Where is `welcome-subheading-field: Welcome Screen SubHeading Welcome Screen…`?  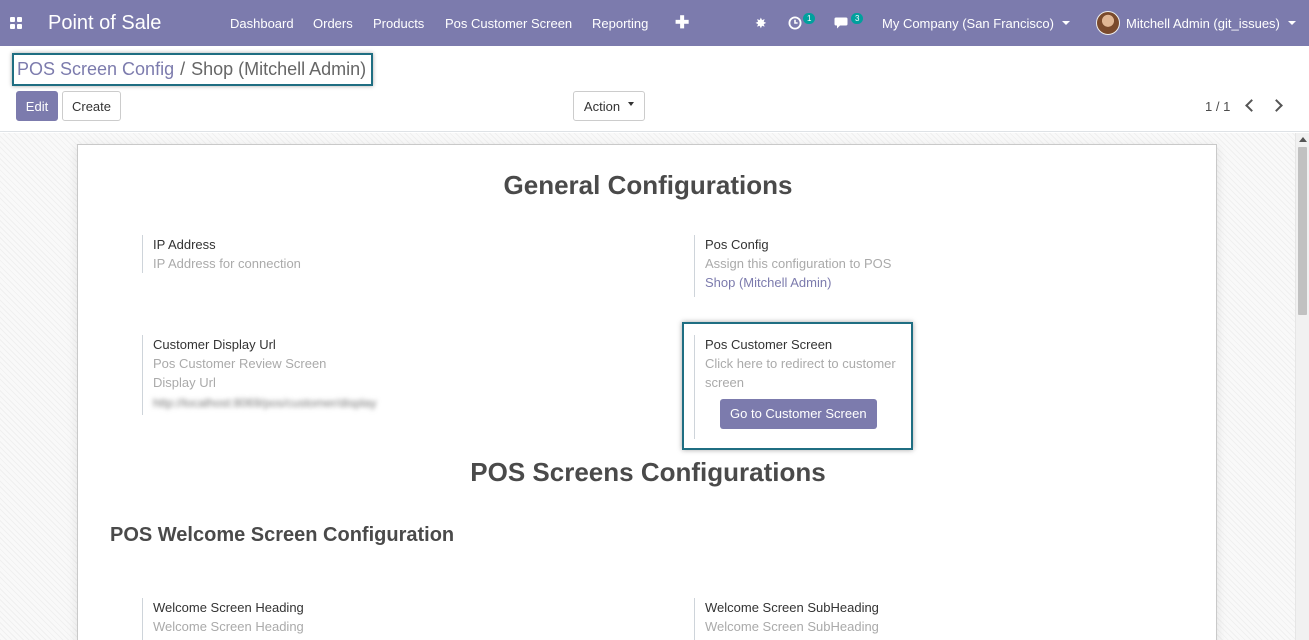 welcome-subheading-field: Welcome Screen SubHeading Welcome Screen… is located at coordinates (904, 619).